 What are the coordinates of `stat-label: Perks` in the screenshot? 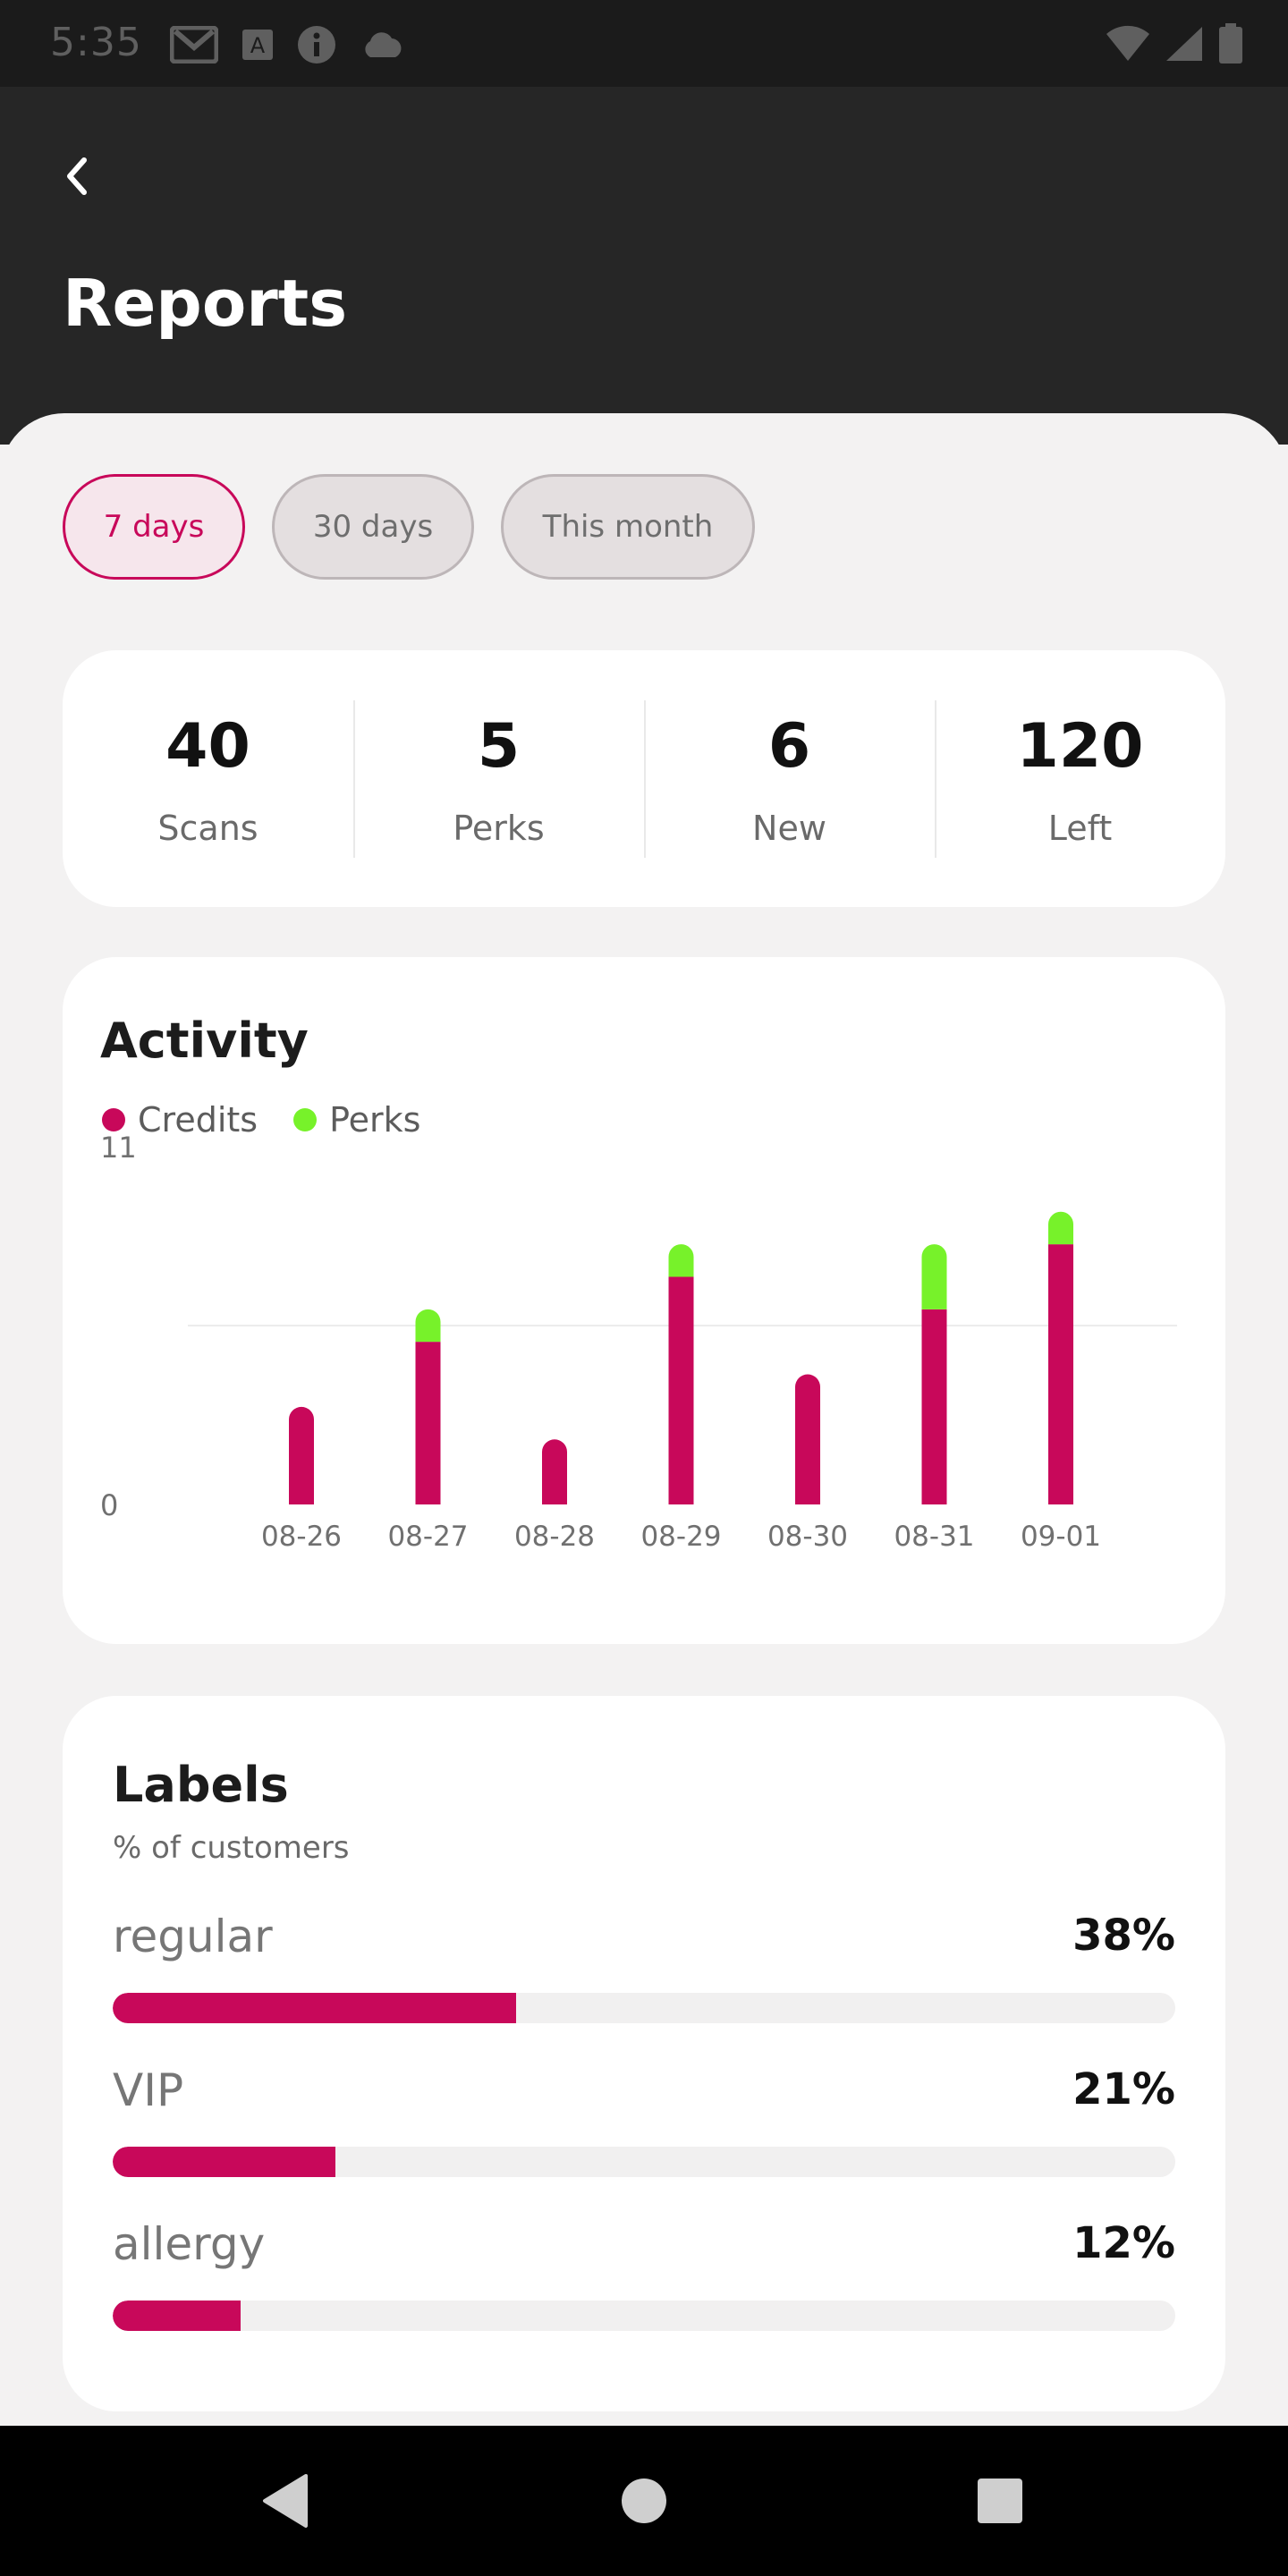 It's located at (499, 828).